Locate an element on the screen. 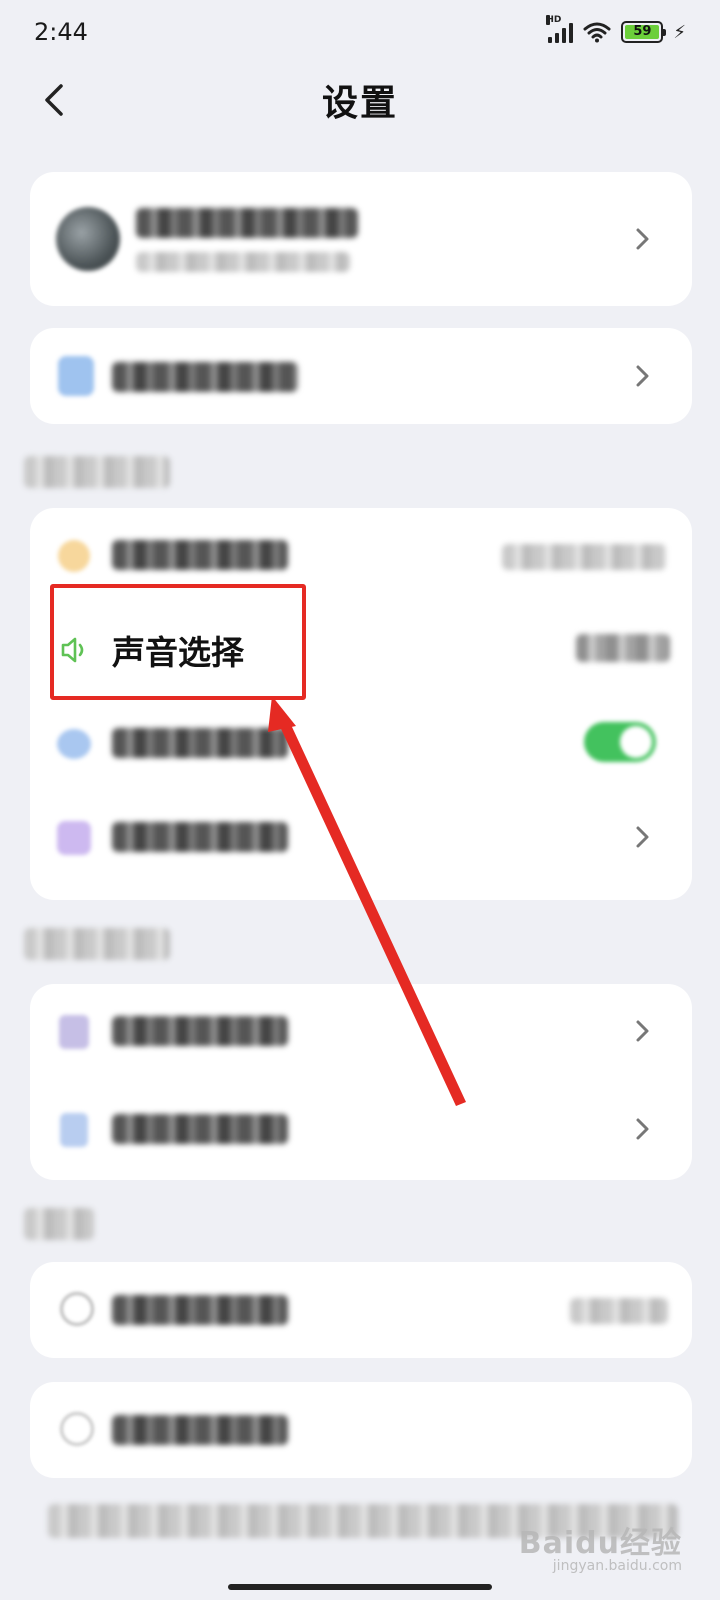 The width and height of the screenshot is (720, 1600). page-title: 设置 is located at coordinates (359, 103).